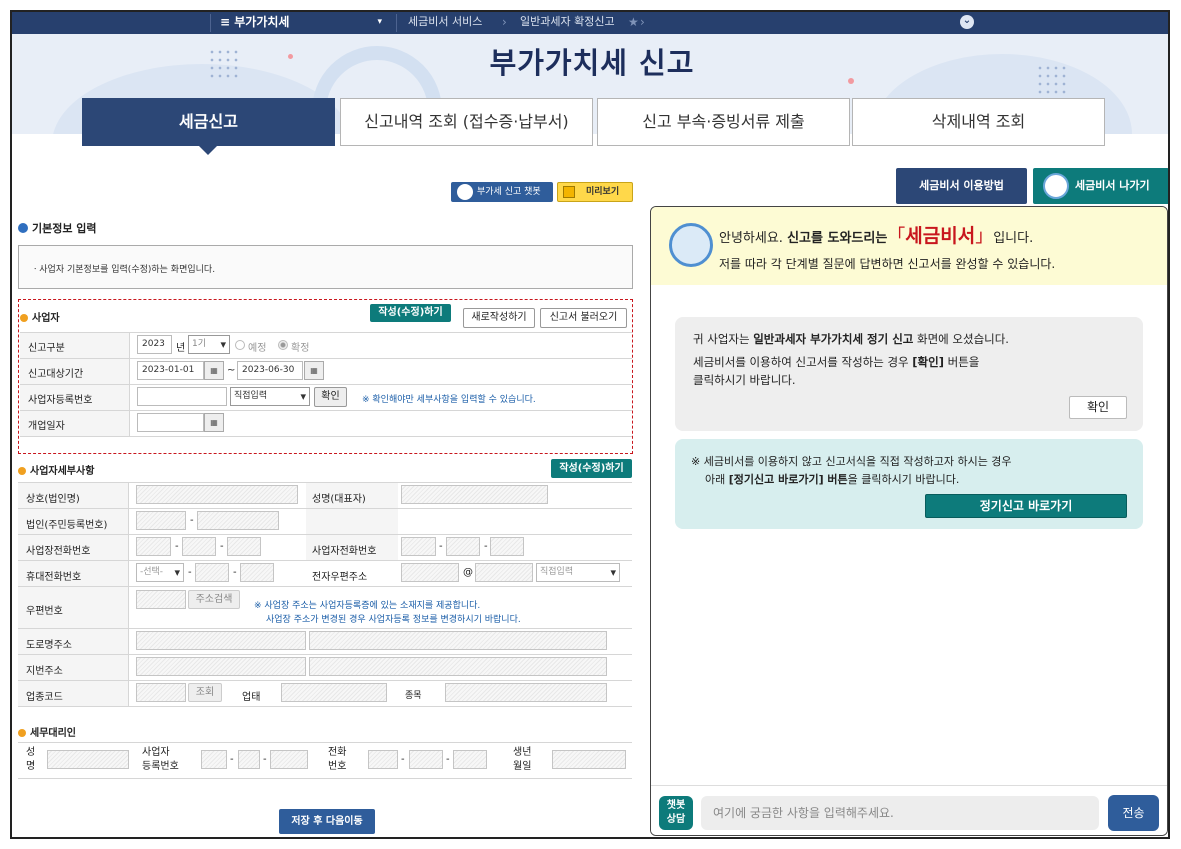  I want to click on reg-confirm-button: 확인, so click(330, 397).